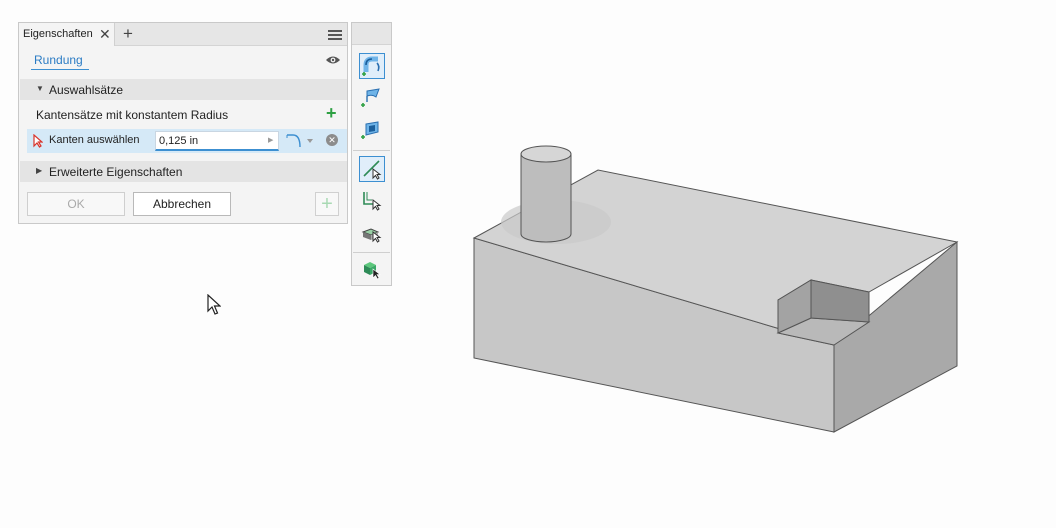 Image resolution: width=1056 pixels, height=528 pixels. Describe the element at coordinates (40, 88) in the screenshot. I see `collapse-triangle-icon: ▼` at that location.